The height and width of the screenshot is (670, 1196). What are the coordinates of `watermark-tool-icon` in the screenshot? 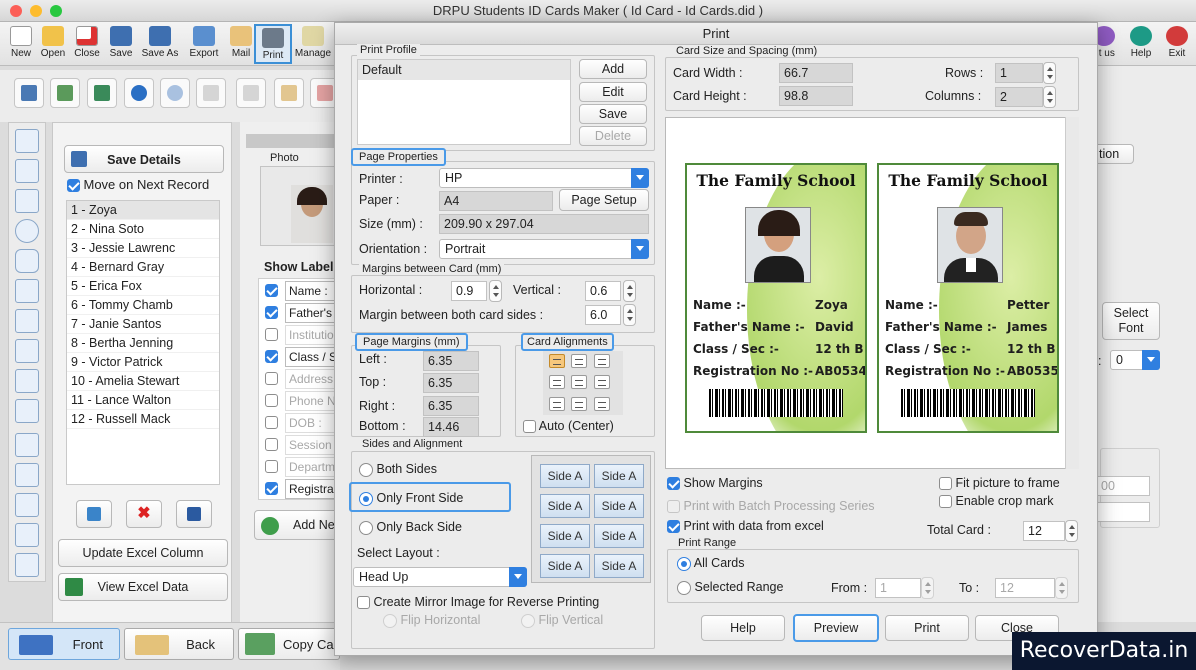 It's located at (27, 565).